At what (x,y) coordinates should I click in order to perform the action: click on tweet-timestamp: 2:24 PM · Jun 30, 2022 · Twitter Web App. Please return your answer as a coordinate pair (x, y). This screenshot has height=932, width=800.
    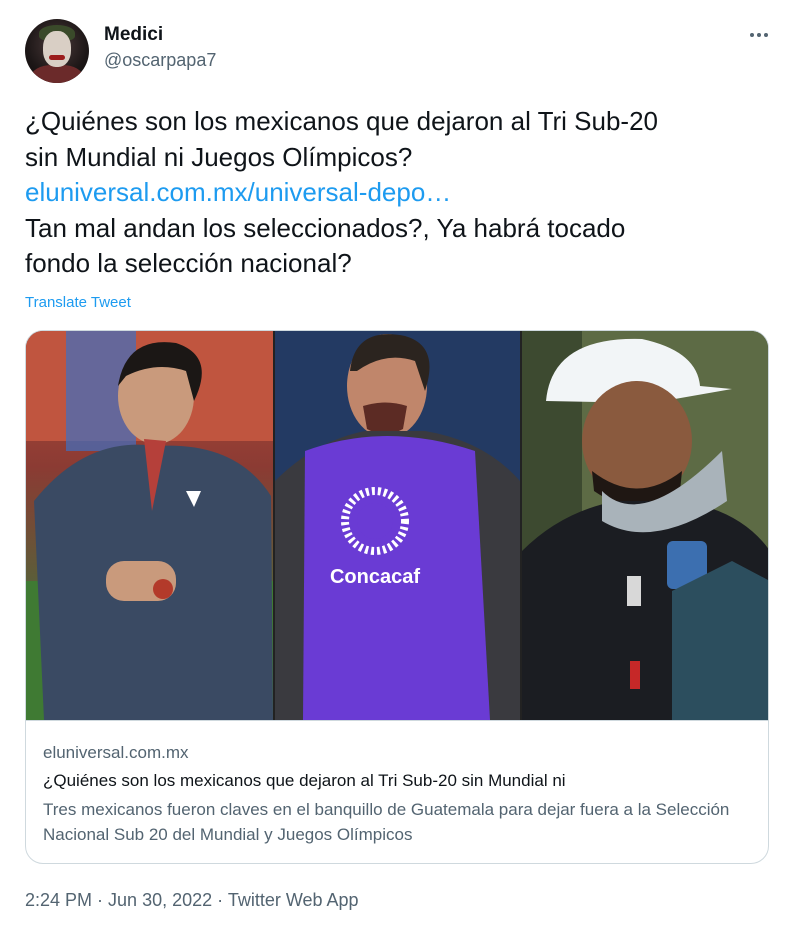
    Looking at the image, I should click on (192, 900).